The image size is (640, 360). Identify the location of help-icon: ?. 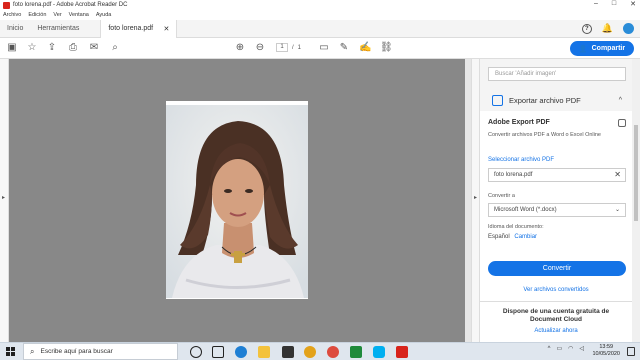
(586, 28).